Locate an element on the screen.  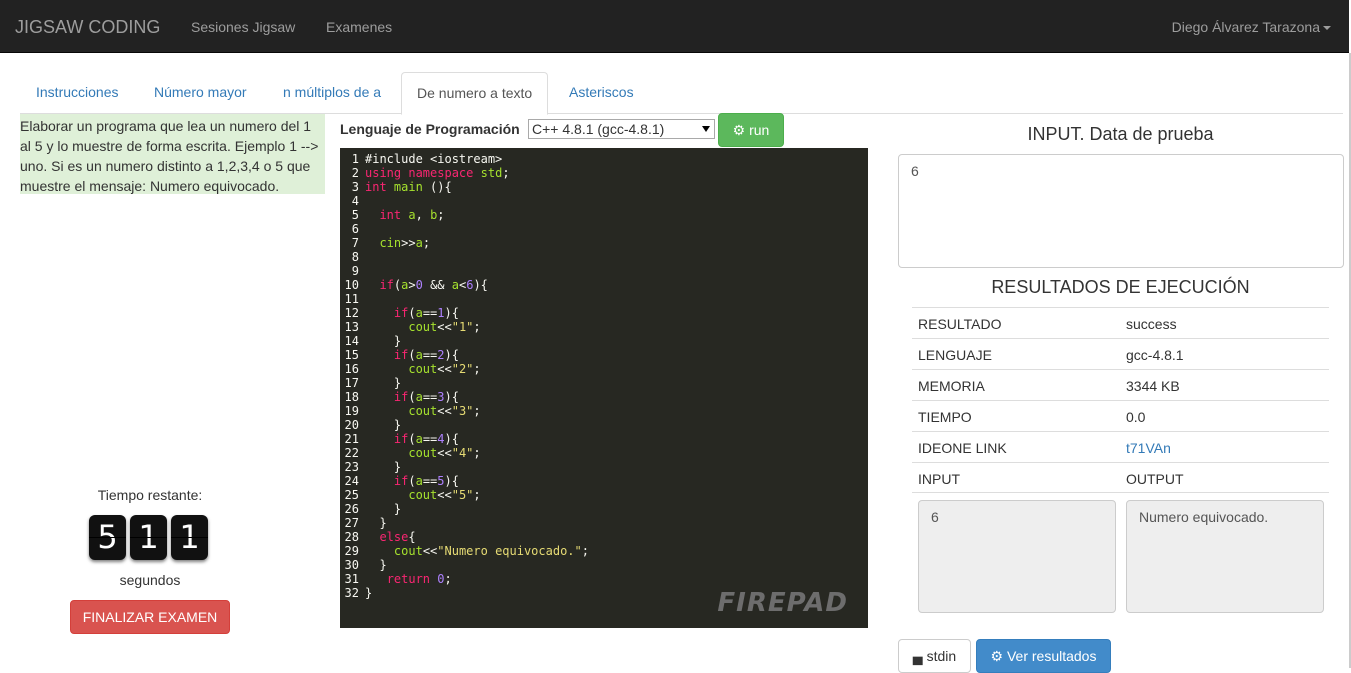
result-key: MEMORIA is located at coordinates (951, 386).